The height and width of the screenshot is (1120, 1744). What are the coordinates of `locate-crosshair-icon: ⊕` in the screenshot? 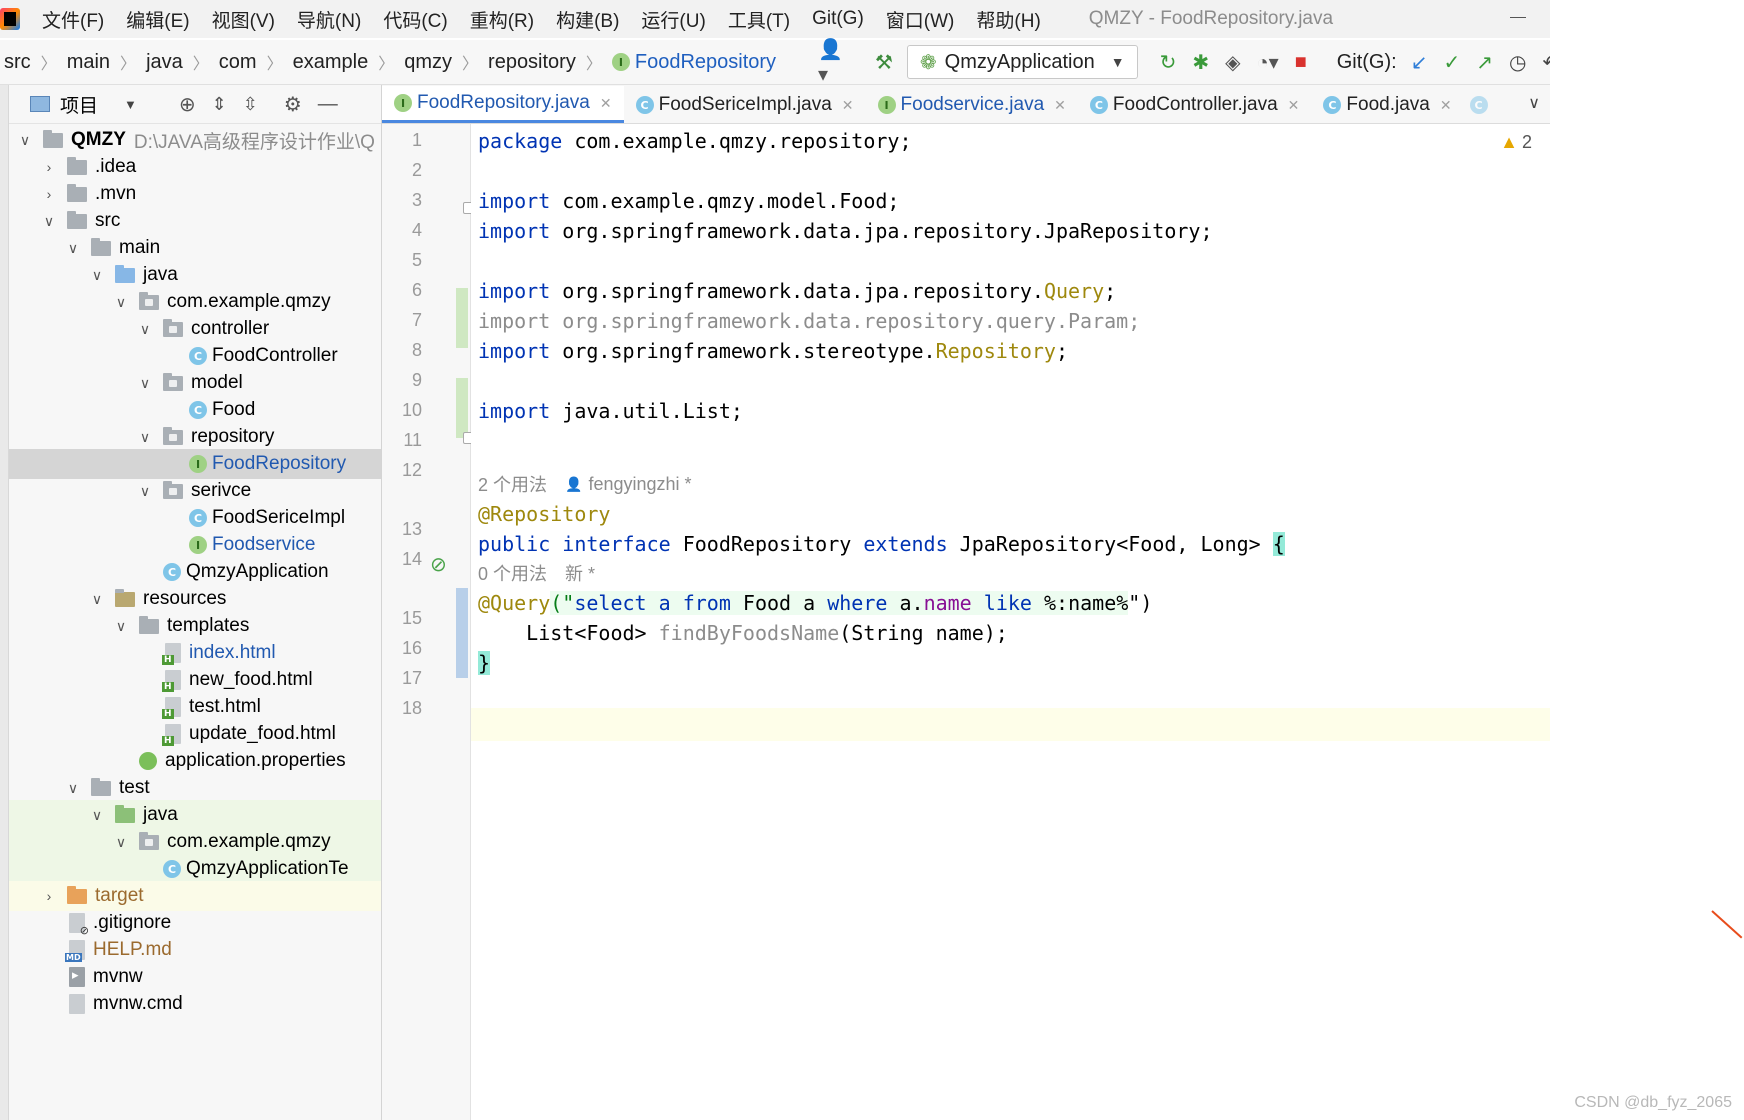 It's located at (187, 104).